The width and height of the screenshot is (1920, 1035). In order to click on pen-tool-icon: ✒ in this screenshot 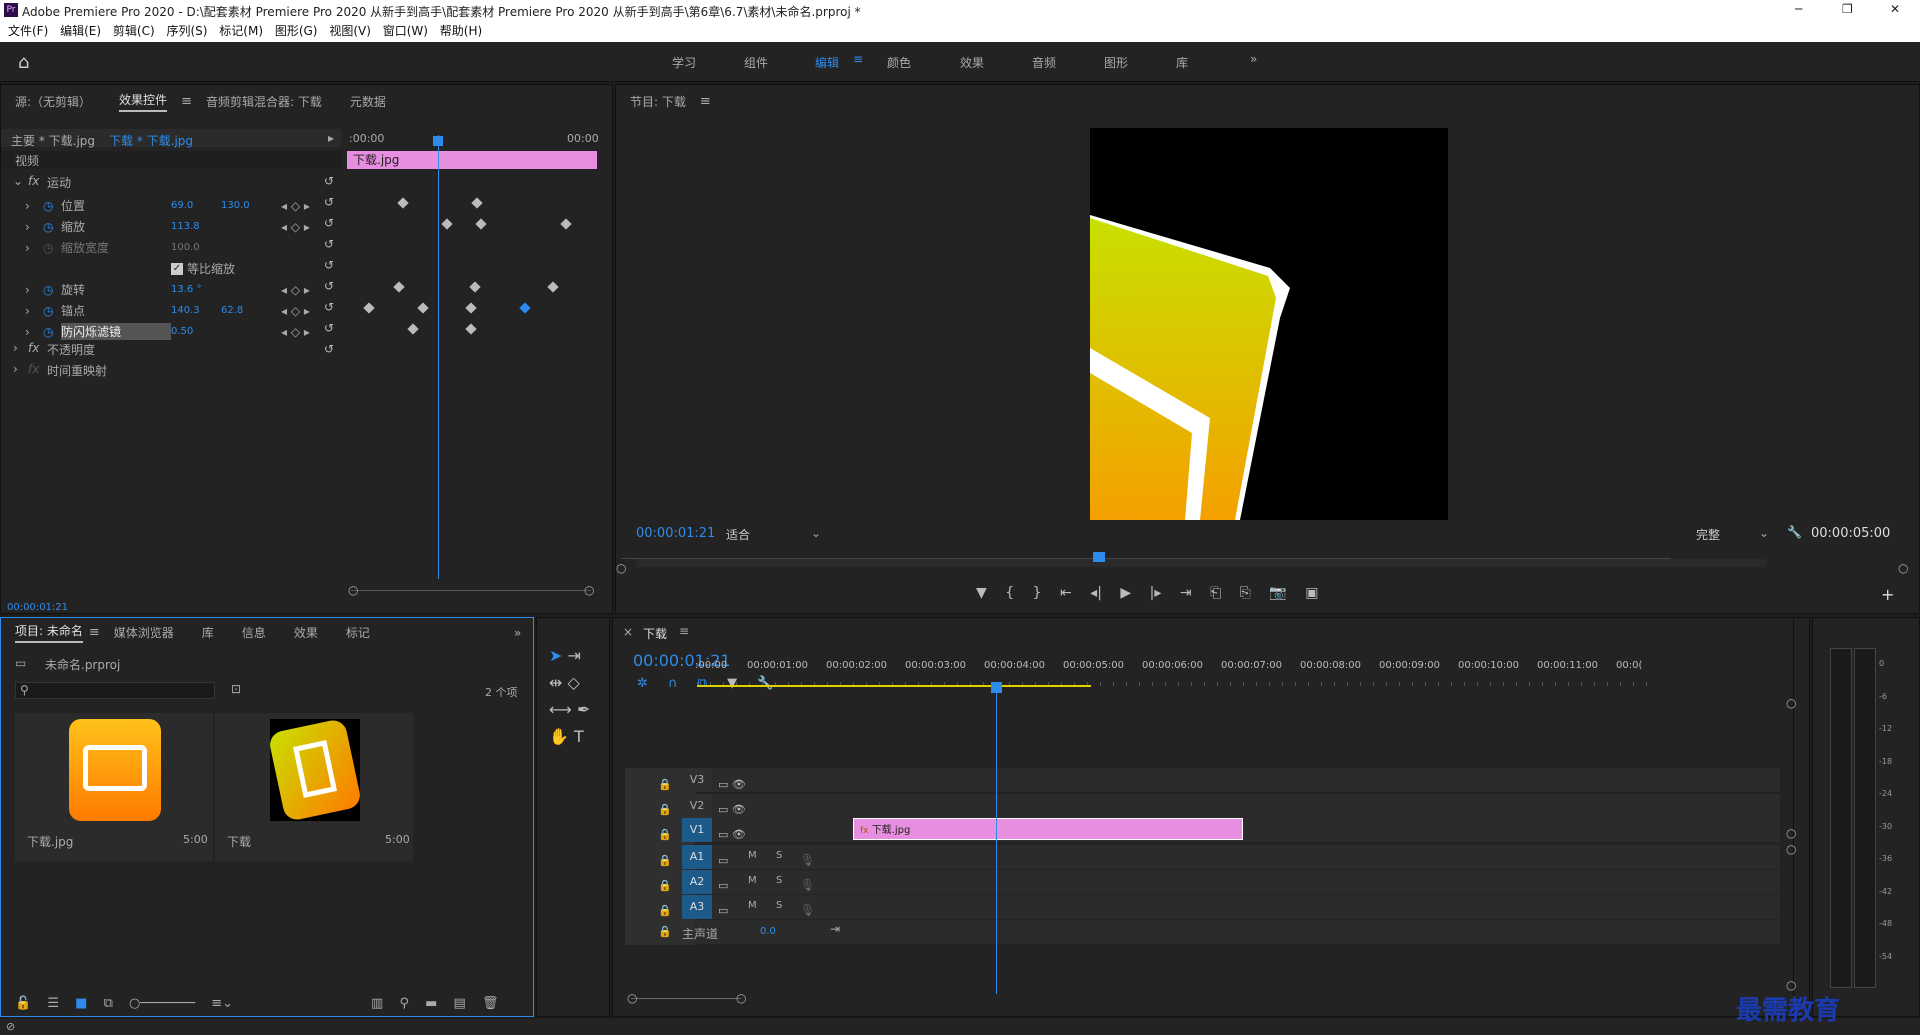, I will do `click(583, 709)`.